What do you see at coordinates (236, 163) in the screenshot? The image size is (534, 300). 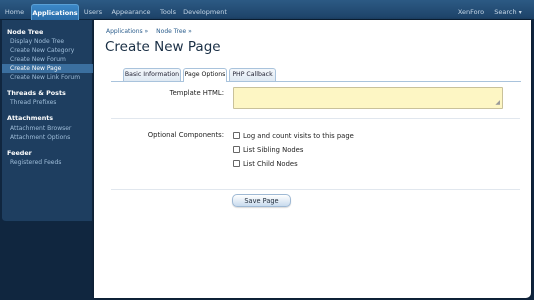 I see `list-child-nodes-checkbox` at bounding box center [236, 163].